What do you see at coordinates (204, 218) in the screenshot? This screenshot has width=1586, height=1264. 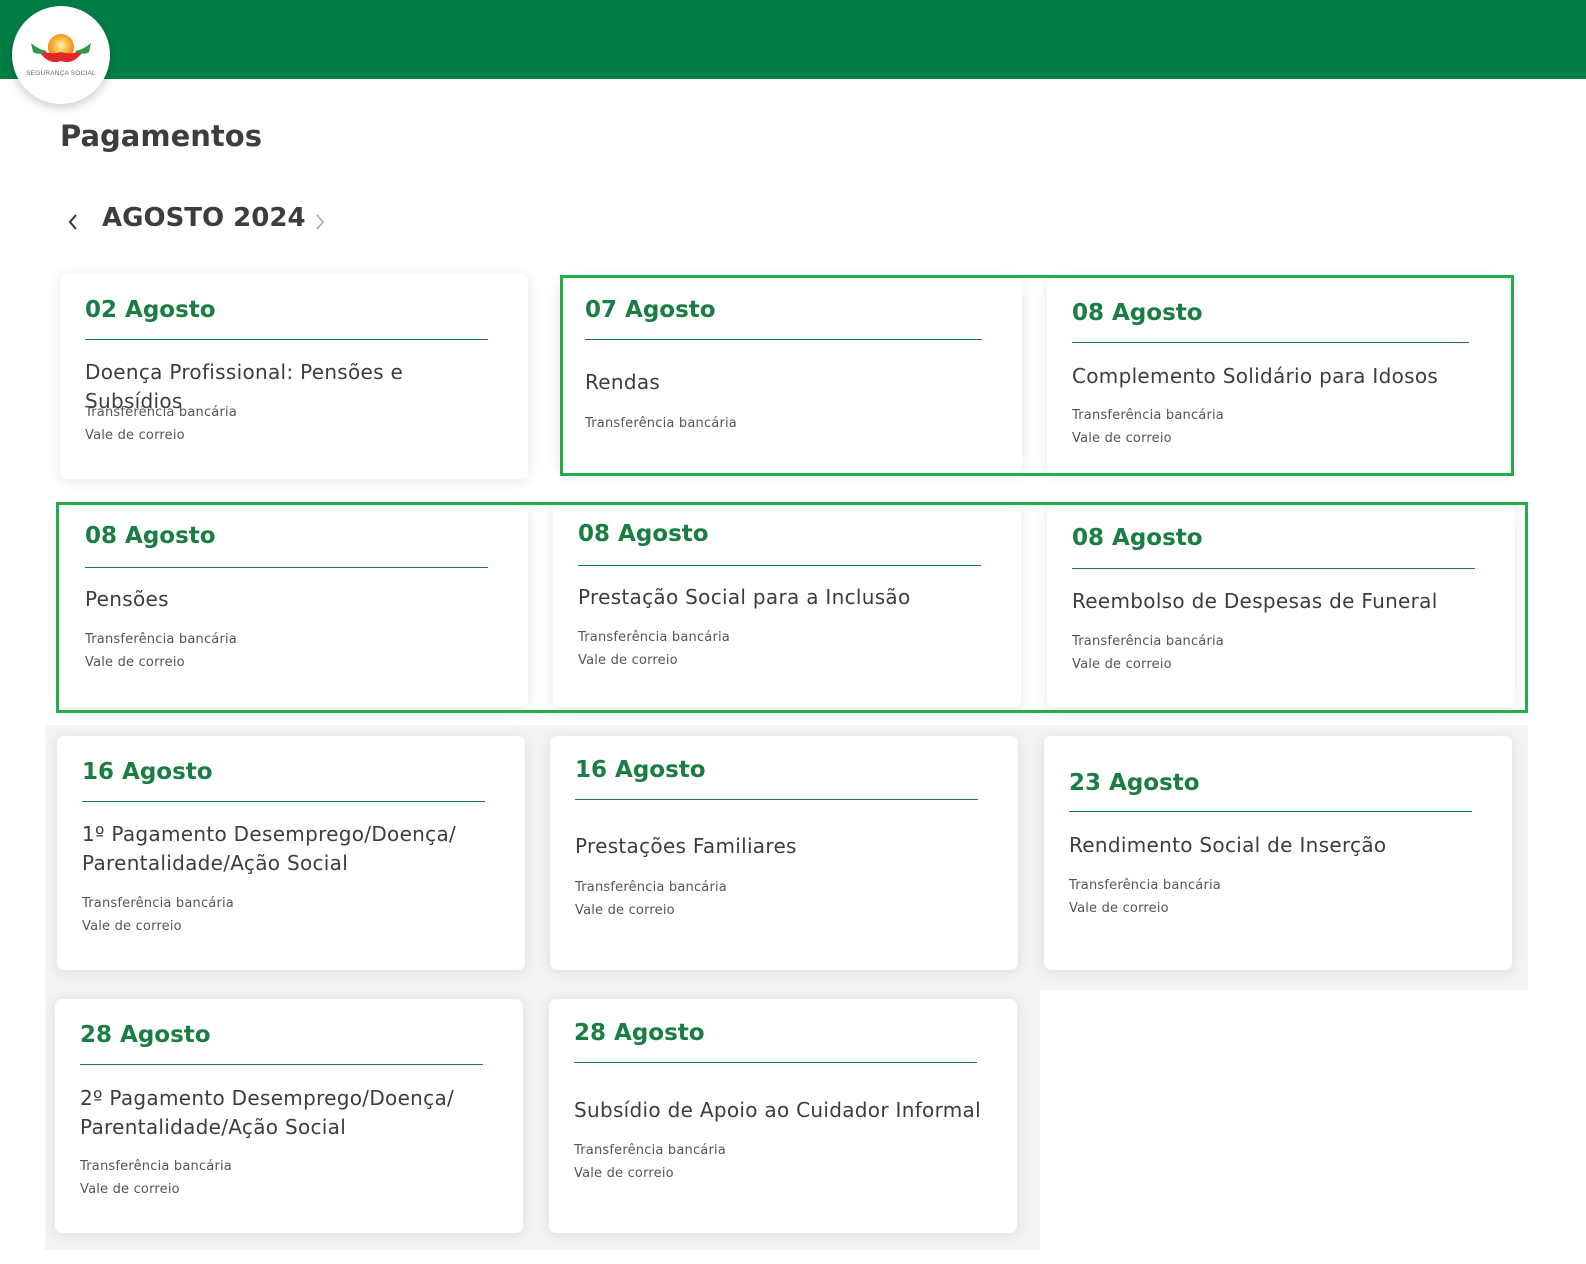 I see `current-month-label: AGOSTO 2024` at bounding box center [204, 218].